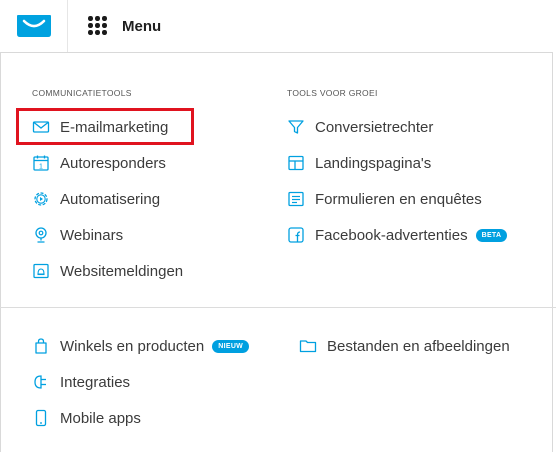 This screenshot has height=454, width=556. Describe the element at coordinates (98, 26) in the screenshot. I see `grid-dots-icon` at that location.